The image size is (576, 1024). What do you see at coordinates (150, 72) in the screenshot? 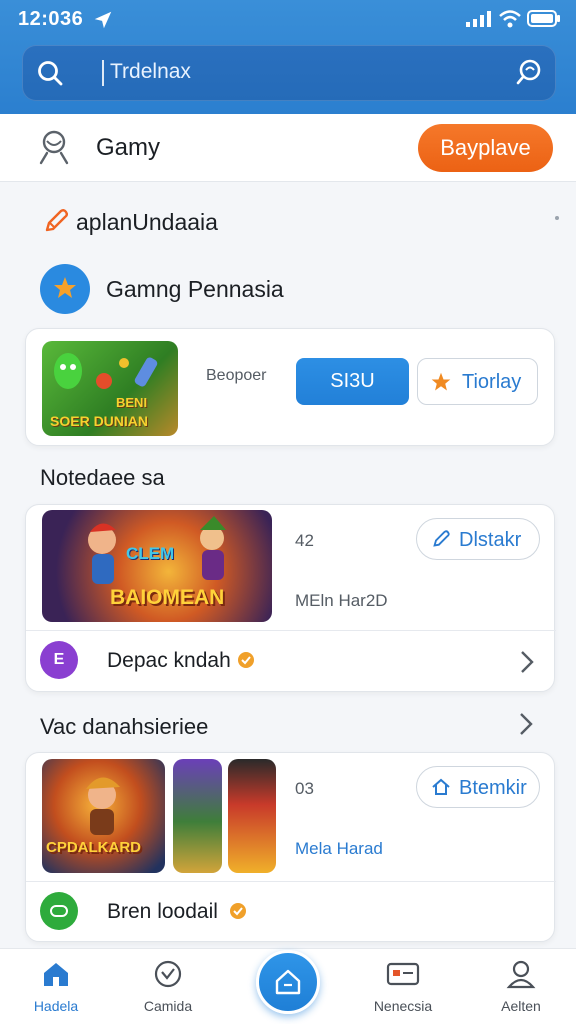
I see `search-input: Trdelnax` at bounding box center [150, 72].